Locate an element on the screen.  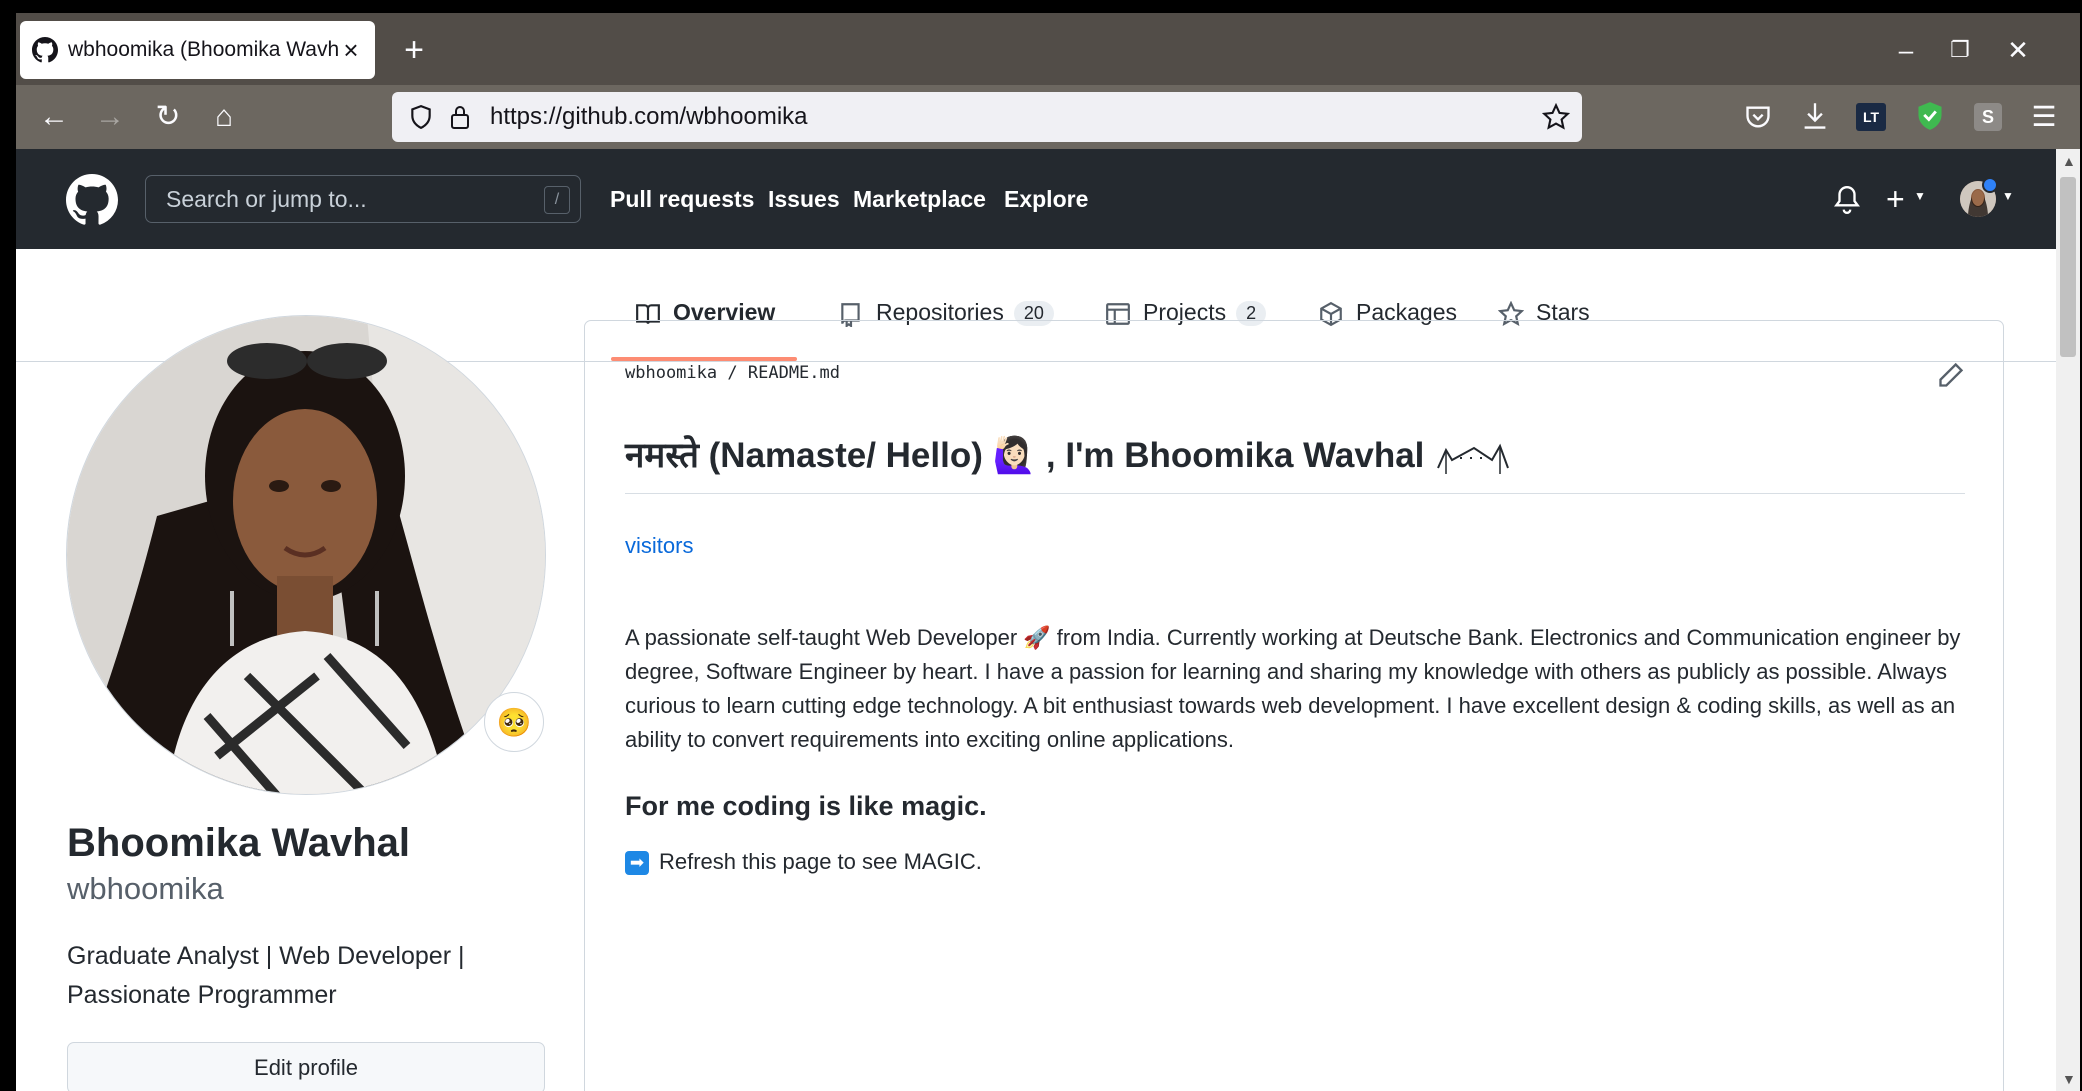
create-dropdown-caret-icon: ▼ is located at coordinates (1920, 196).